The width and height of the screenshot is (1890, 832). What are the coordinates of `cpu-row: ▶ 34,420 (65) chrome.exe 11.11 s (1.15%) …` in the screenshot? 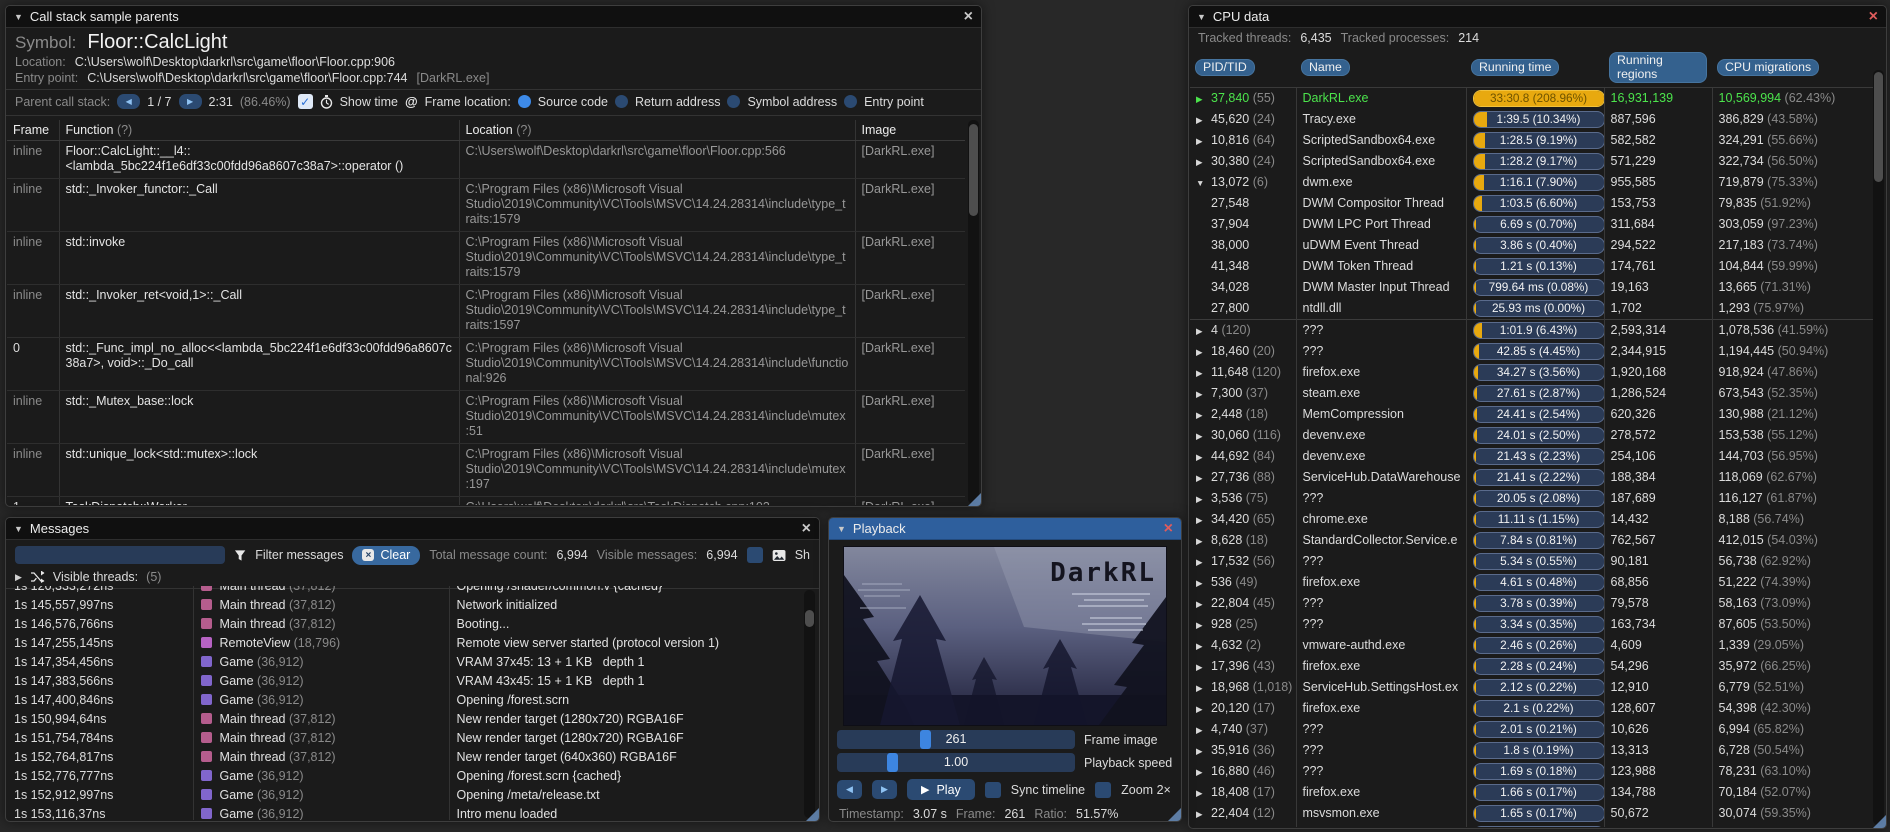 It's located at (1531, 519).